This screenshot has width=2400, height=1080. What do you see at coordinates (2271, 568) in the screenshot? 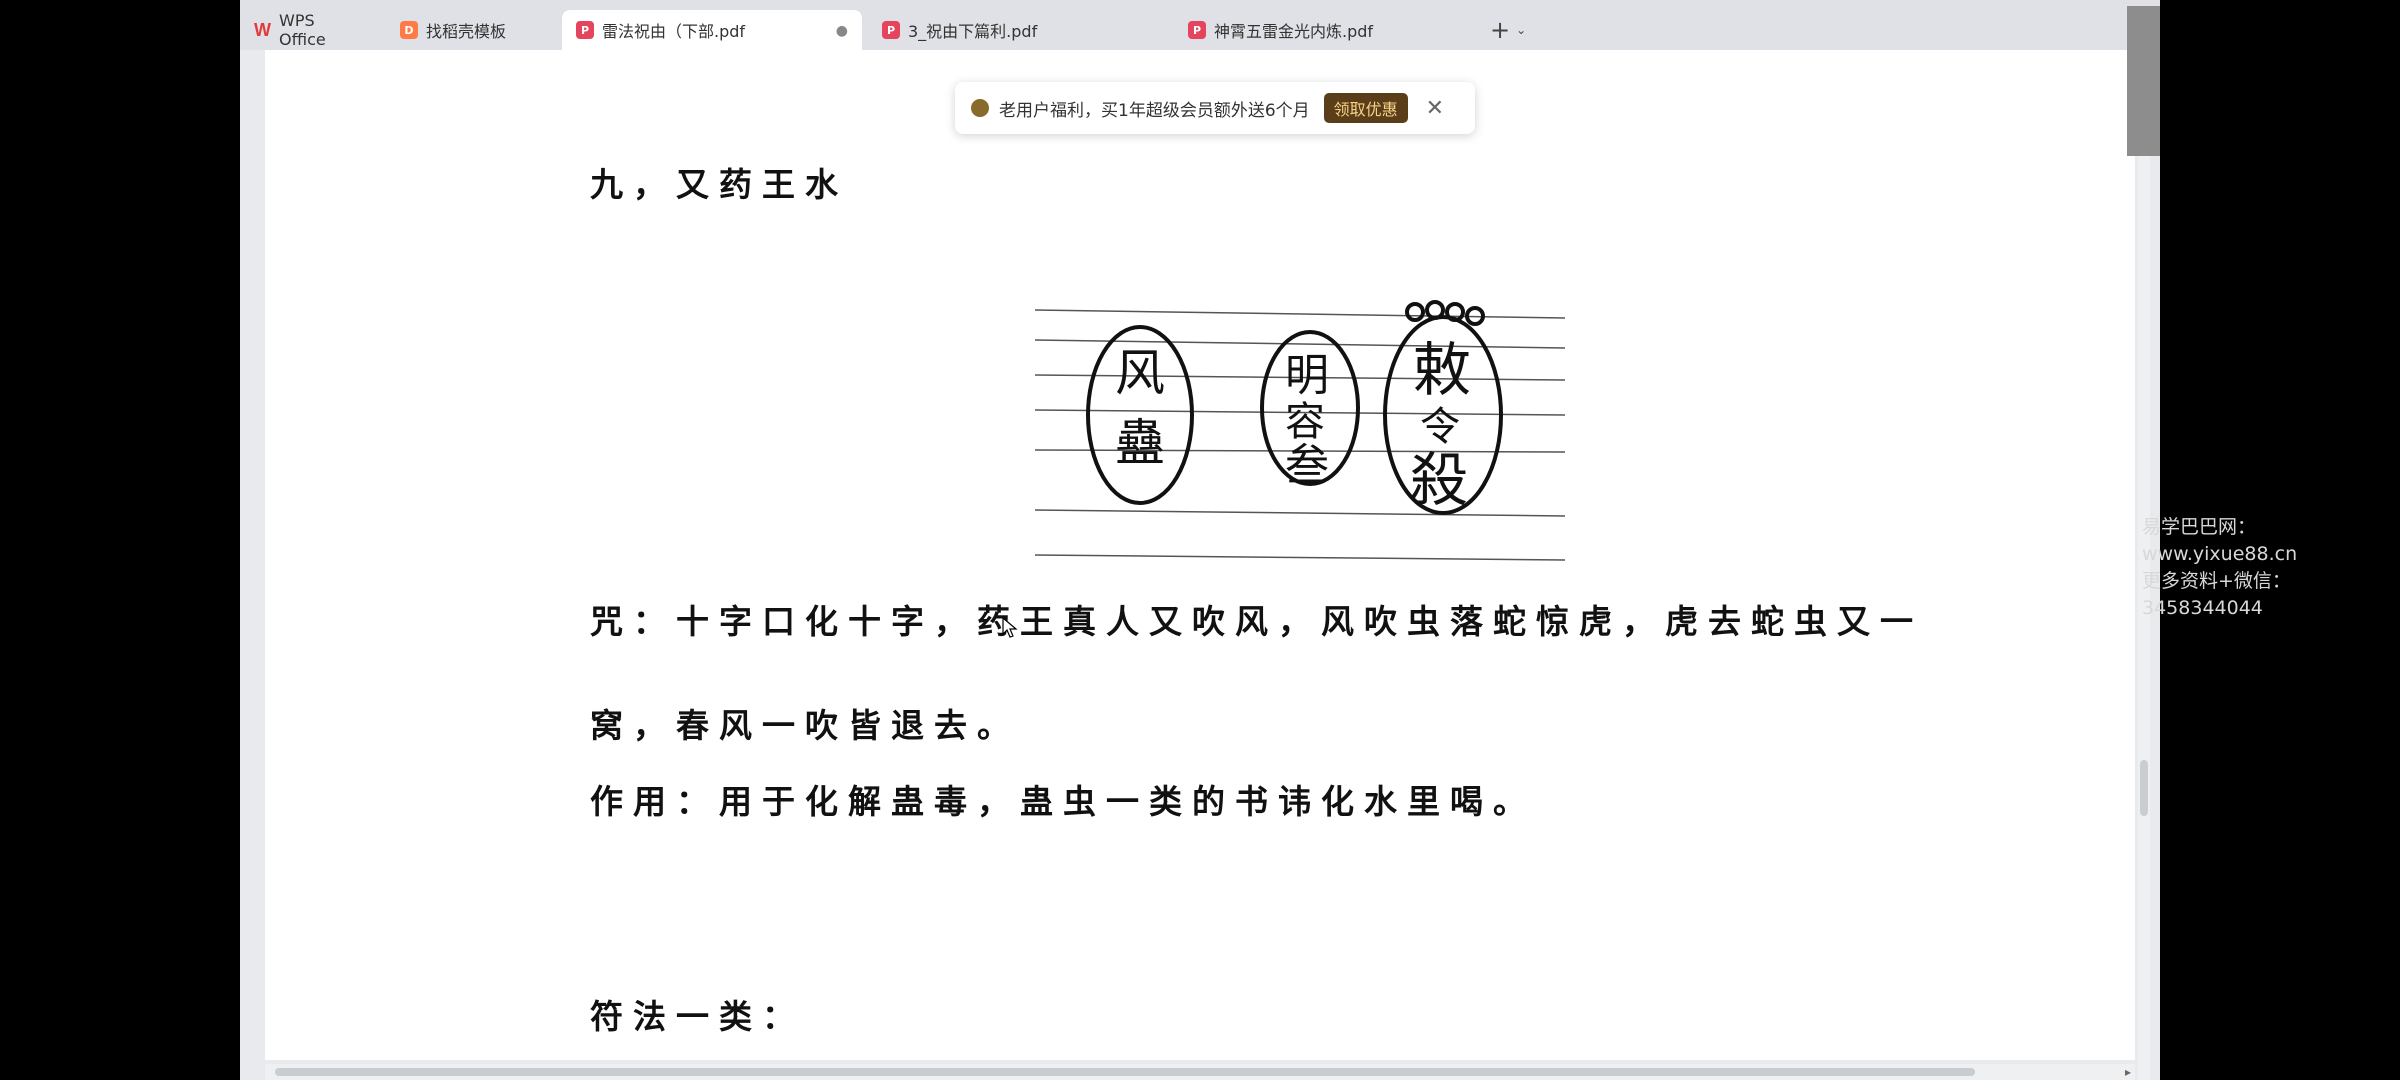
I see `watermark: 易学巴巴网：www.yixue88.cn 更多资料+微信：3458344044` at bounding box center [2271, 568].